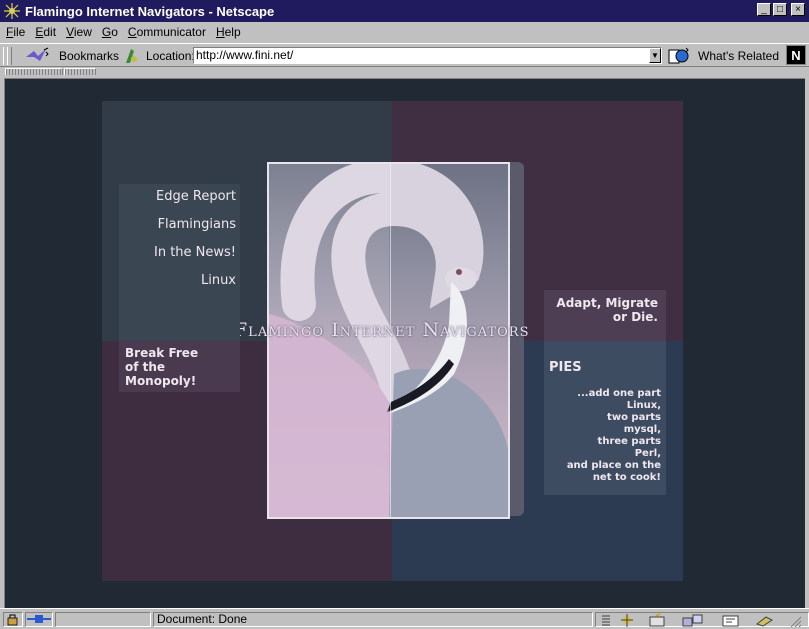 This screenshot has width=809, height=629. Describe the element at coordinates (37, 56) in the screenshot. I see `bookmarks-icon` at that location.